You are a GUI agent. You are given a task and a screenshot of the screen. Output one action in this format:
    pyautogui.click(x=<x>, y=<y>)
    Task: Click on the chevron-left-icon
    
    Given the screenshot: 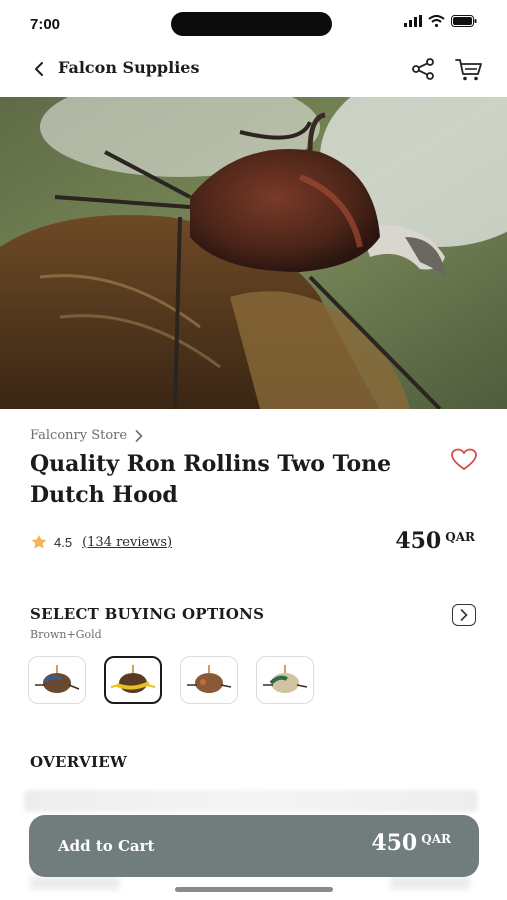 What is the action you would take?
    pyautogui.click(x=39, y=69)
    